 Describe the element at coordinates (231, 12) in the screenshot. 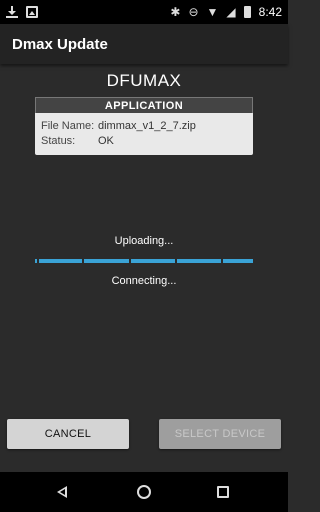

I see `signal-icon: ◢` at that location.